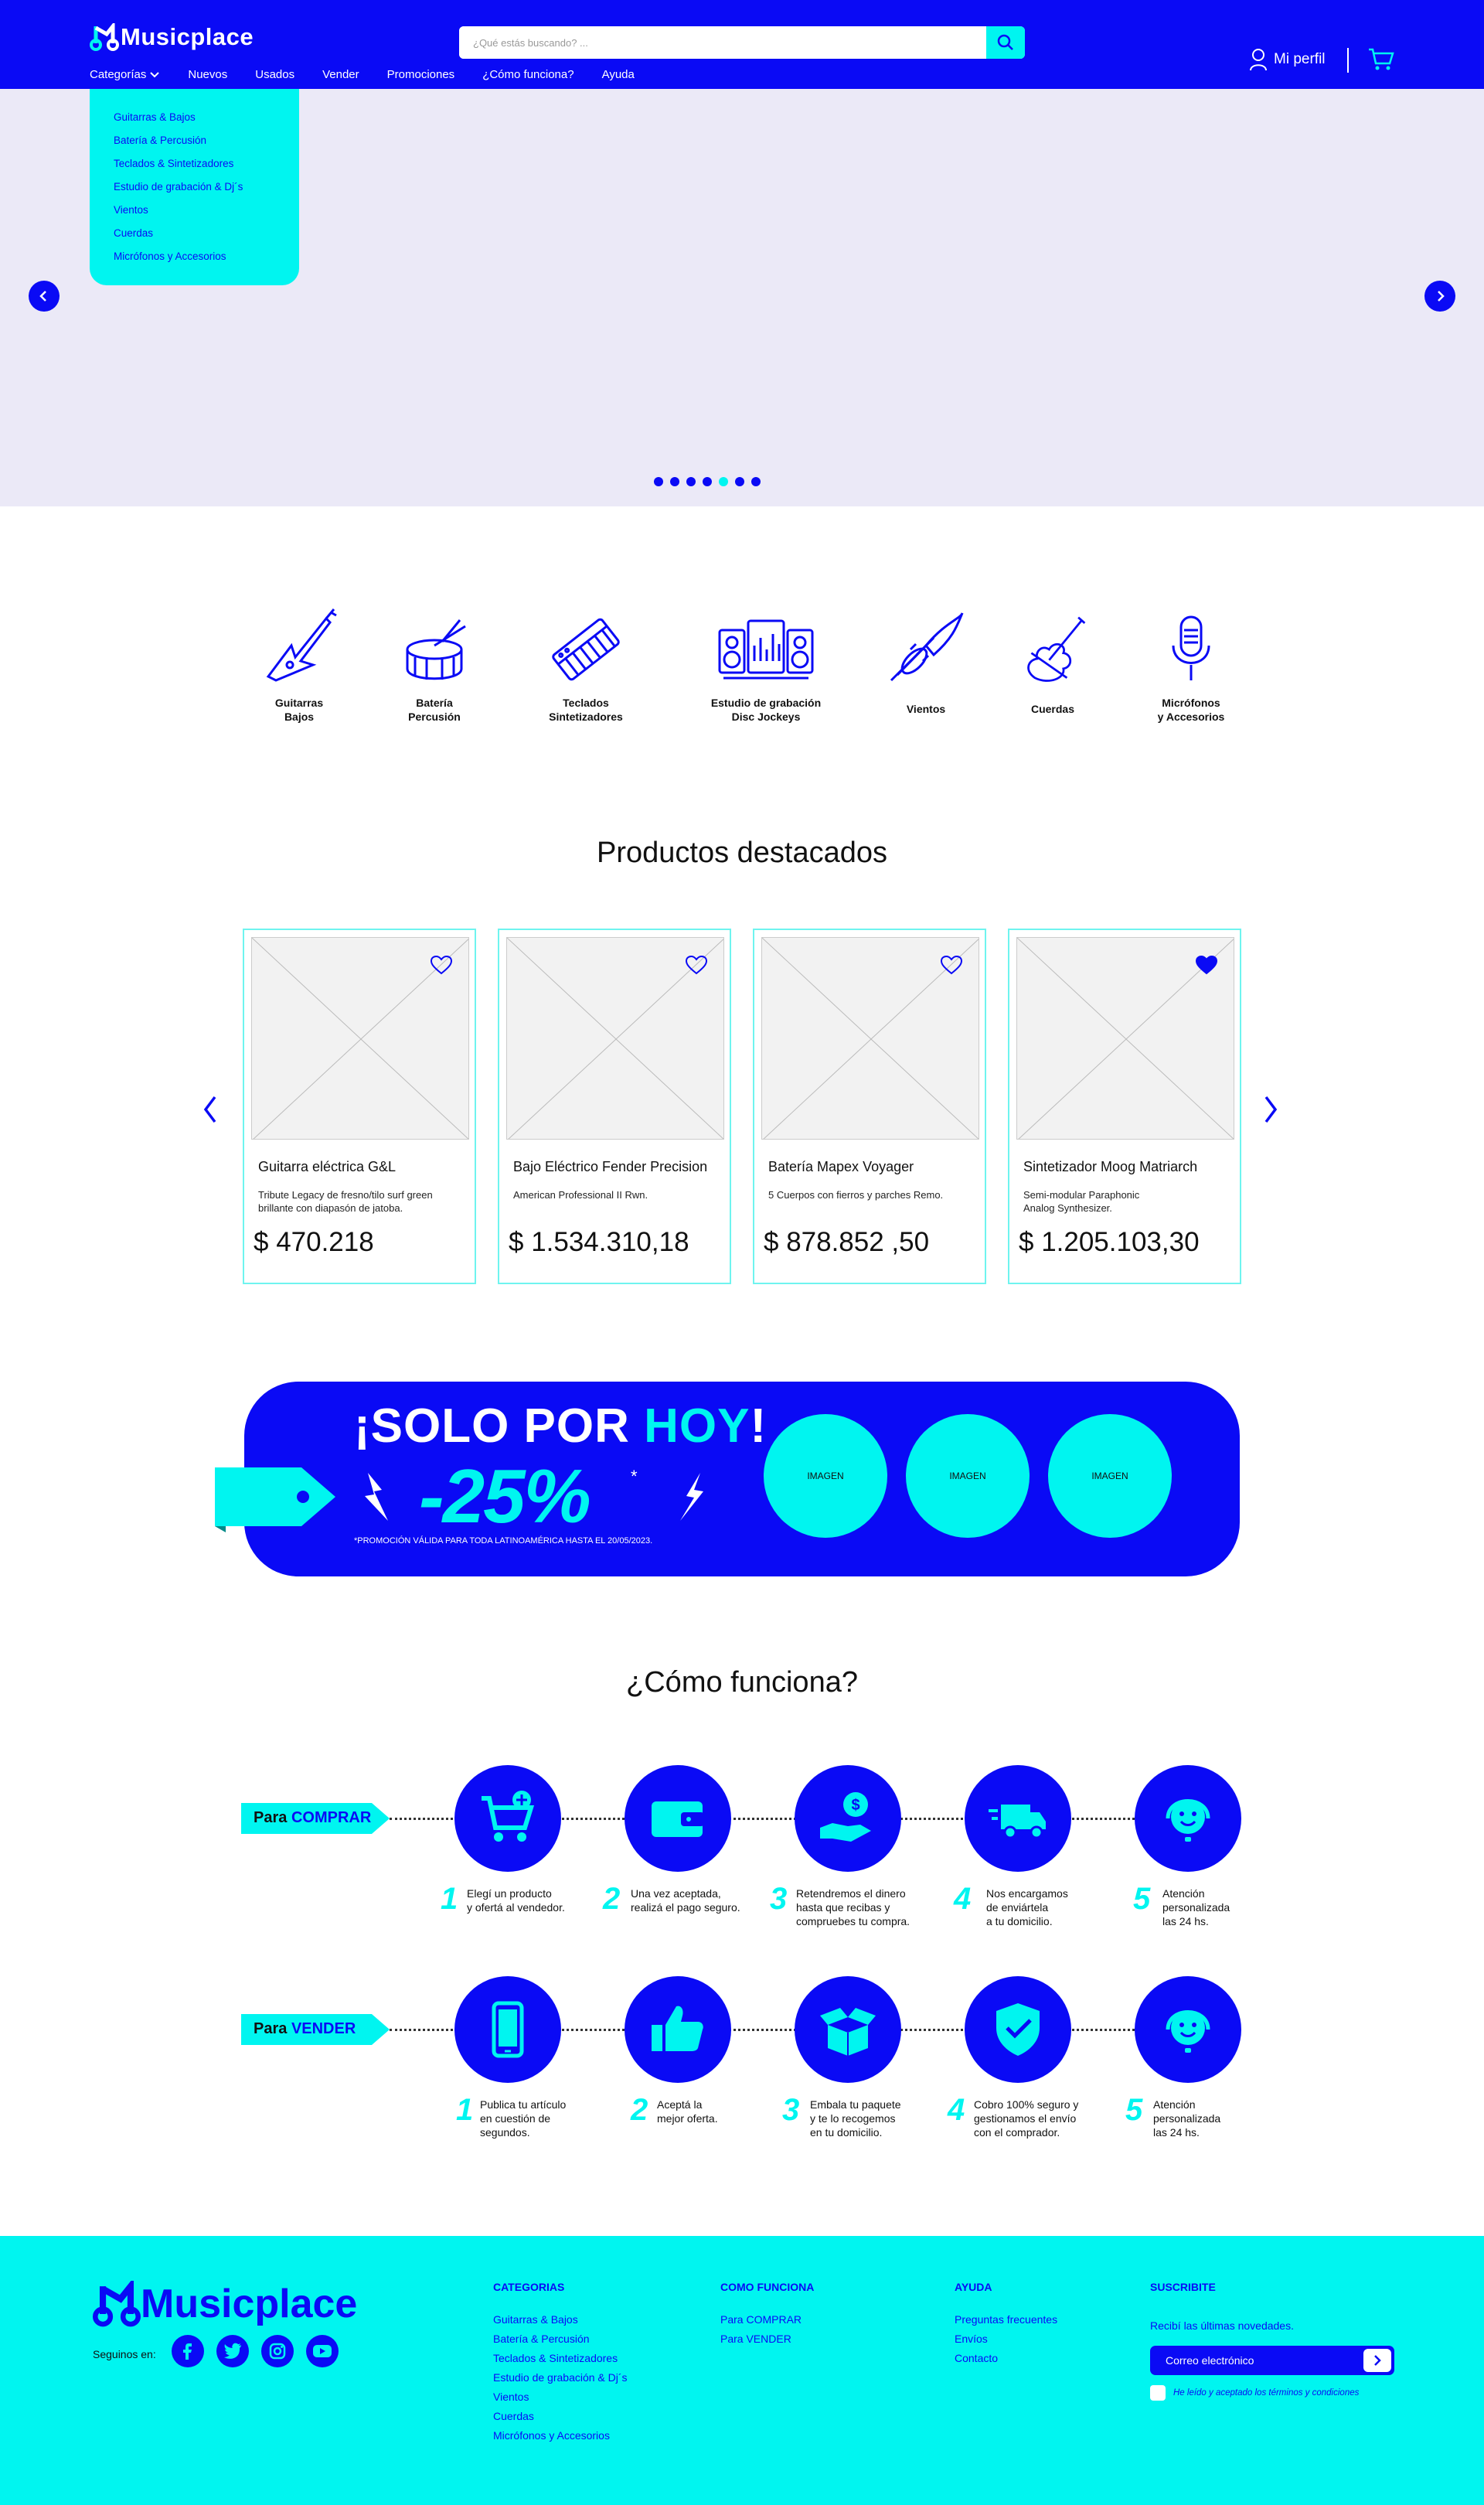  I want to click on footer-link: Guitarras & Bajos, so click(560, 2323).